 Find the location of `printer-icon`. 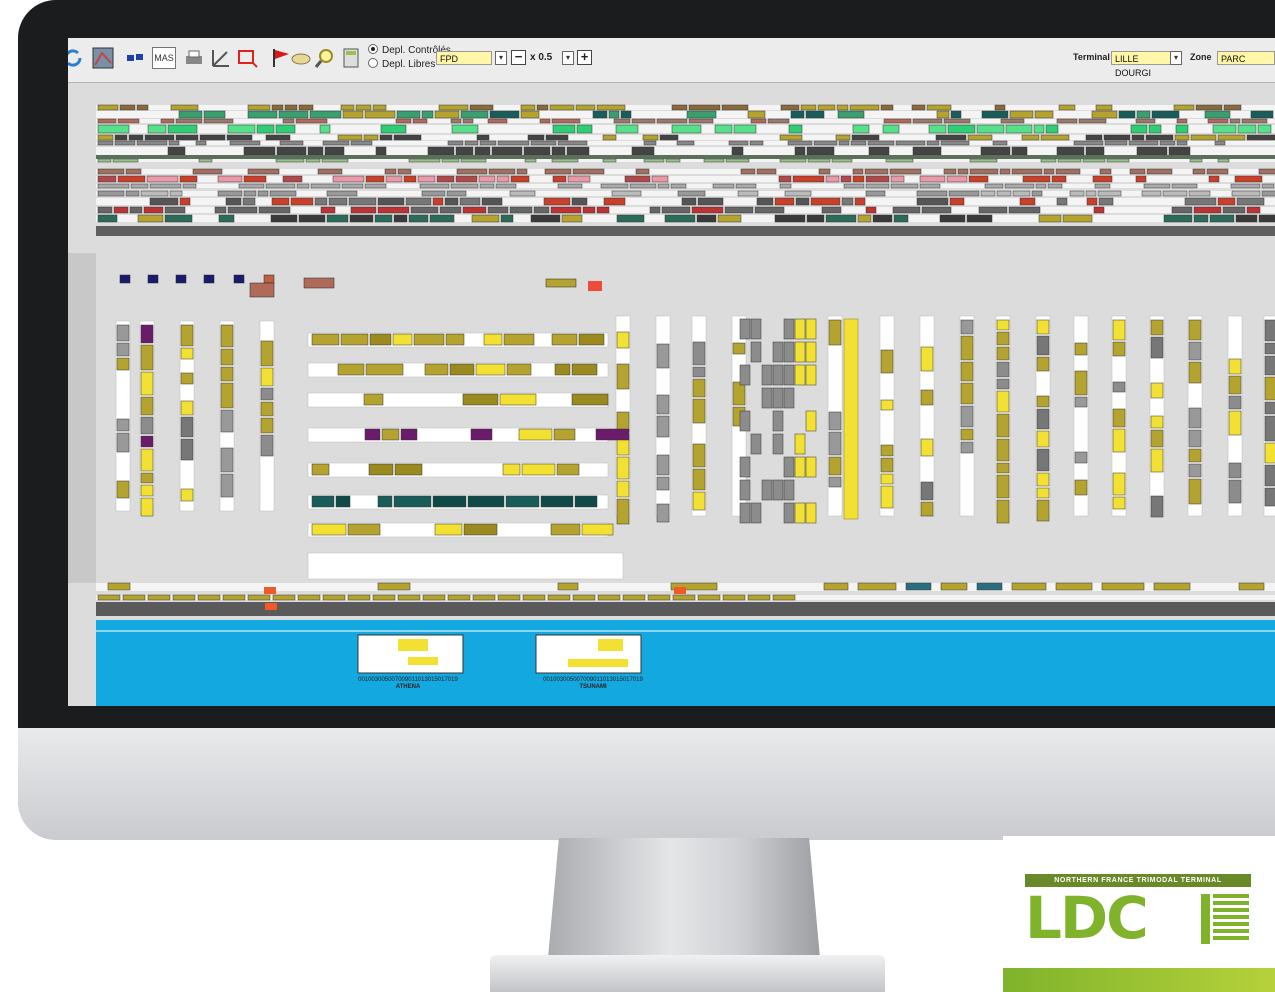

printer-icon is located at coordinates (194, 58).